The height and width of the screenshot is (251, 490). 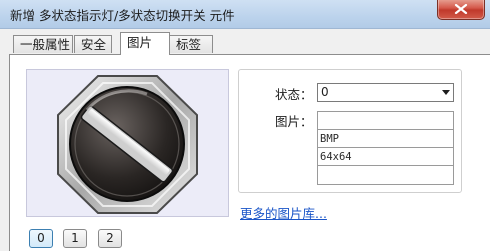 I want to click on state-select-value: 0, so click(x=325, y=92).